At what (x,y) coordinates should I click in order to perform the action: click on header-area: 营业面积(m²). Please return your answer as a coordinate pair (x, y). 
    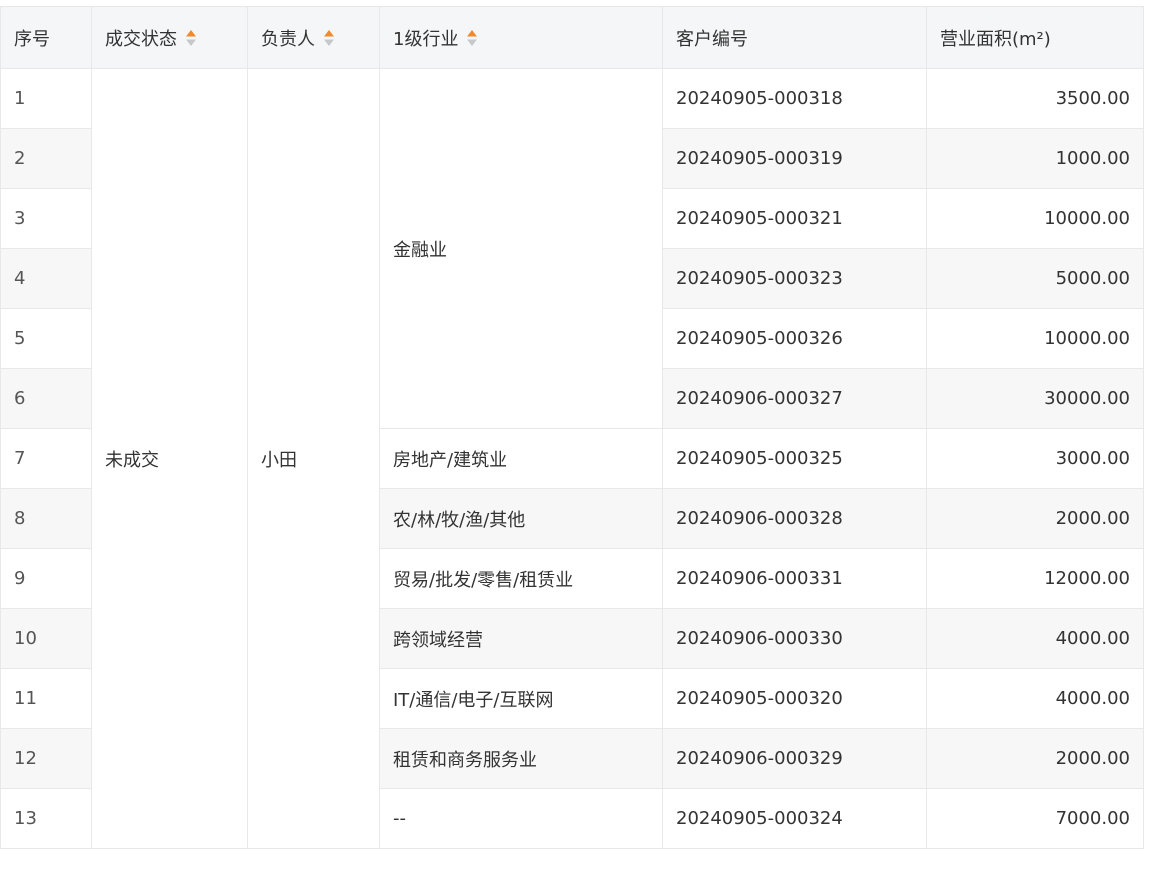
    Looking at the image, I should click on (1035, 37).